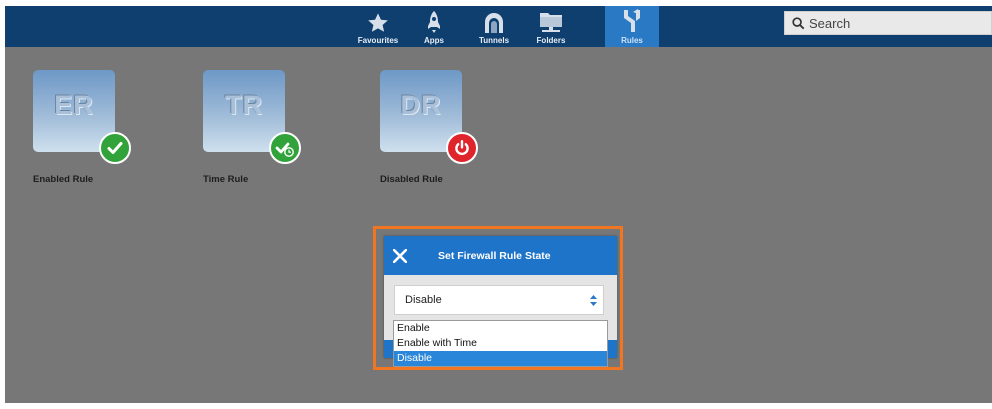 Image resolution: width=992 pixels, height=409 pixels. I want to click on rule-name: Enabled Rule, so click(63, 179).